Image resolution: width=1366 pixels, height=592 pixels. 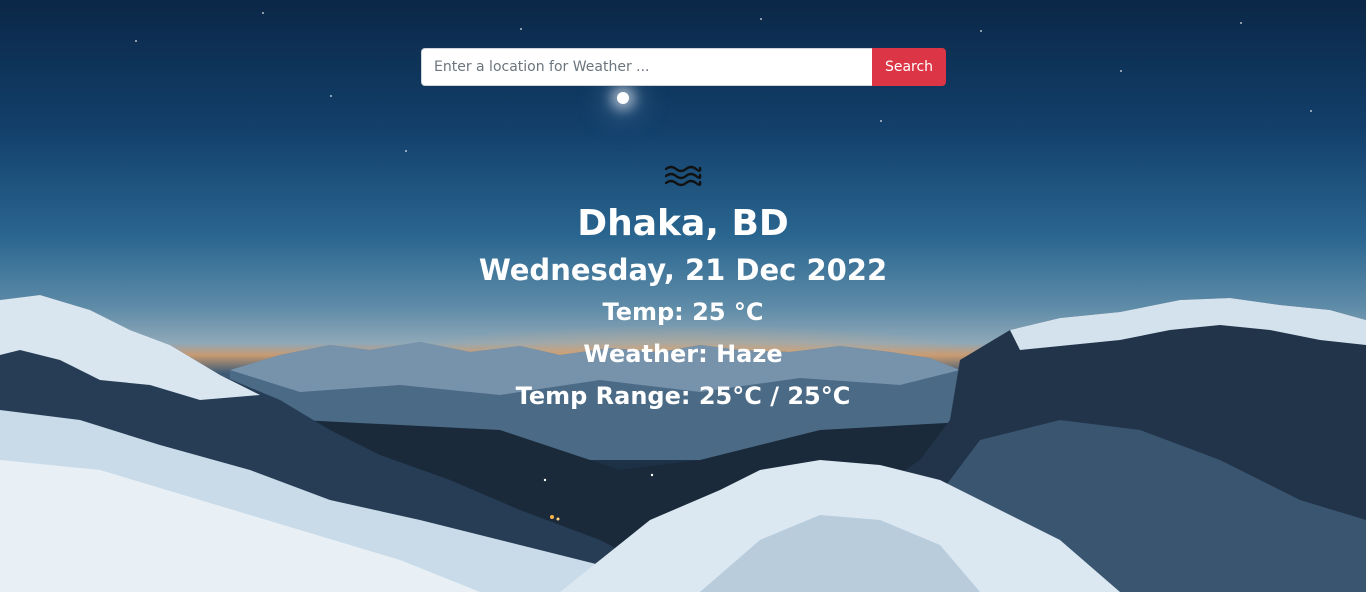 I want to click on weather-condition: Weather: Haze, so click(x=683, y=354).